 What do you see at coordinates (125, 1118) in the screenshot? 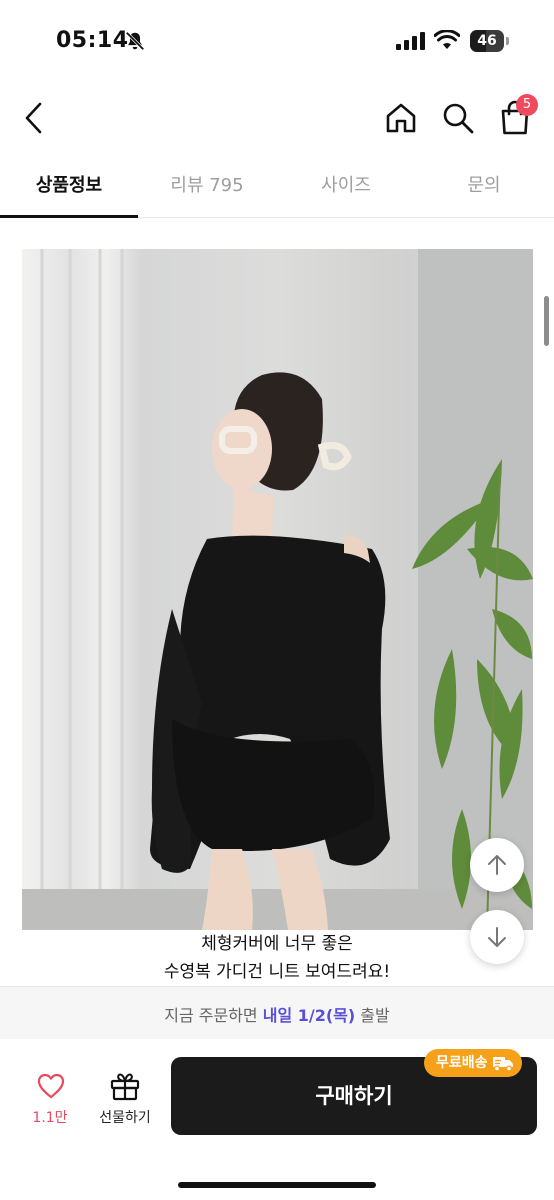
I see `gift-label: 선물하기` at bounding box center [125, 1118].